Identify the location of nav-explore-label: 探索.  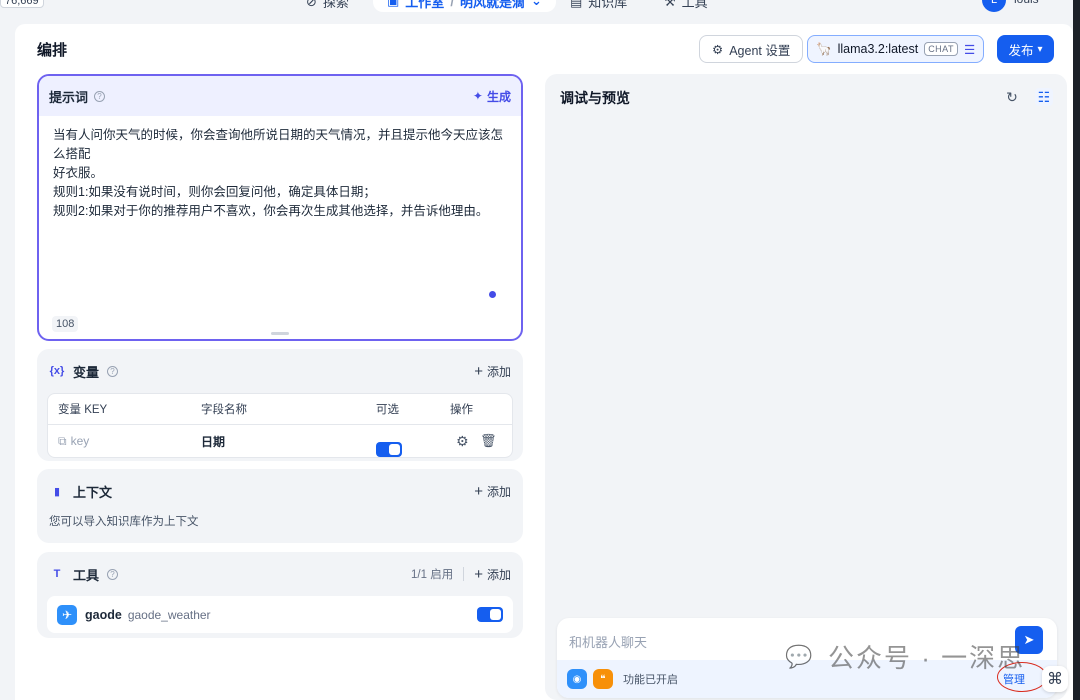
(335, 5).